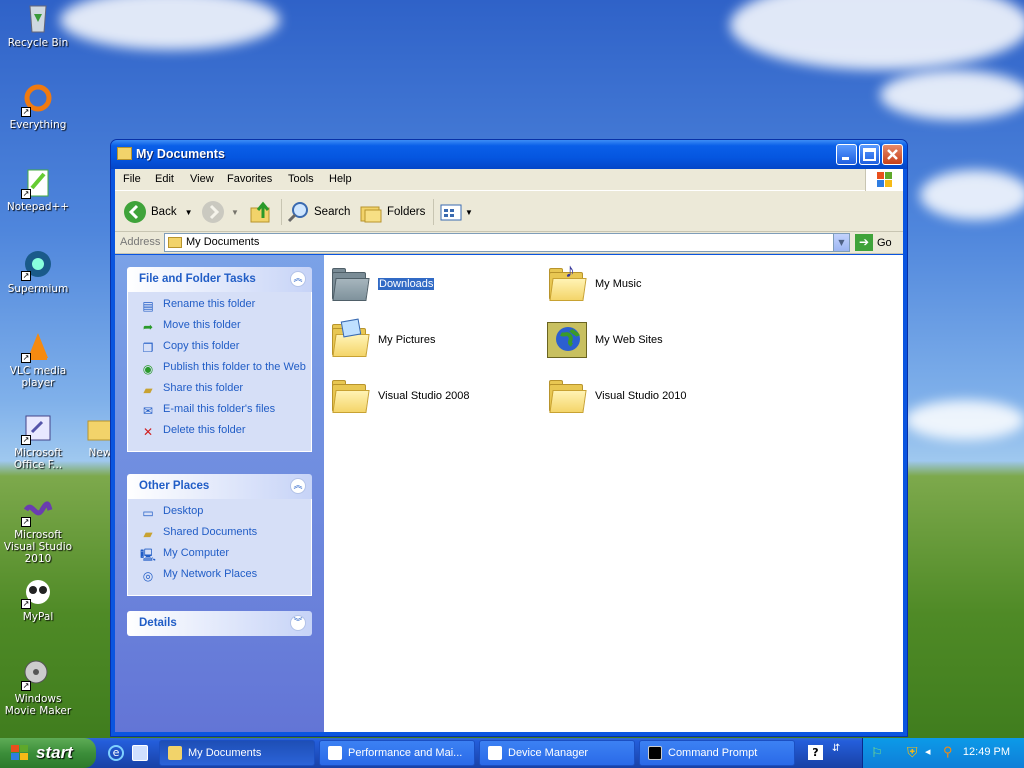 The width and height of the screenshot is (1024, 768). Describe the element at coordinates (225, 513) in the screenshot. I see `place-desktop: ▭ Desktop` at that location.